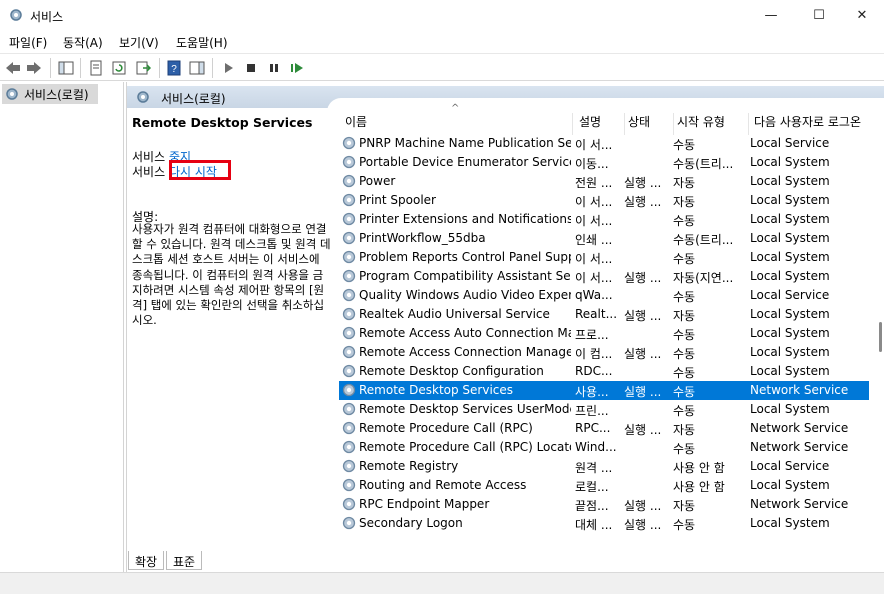  What do you see at coordinates (424, 504) in the screenshot?
I see `service-name: RPC Endpoint Mapper` at bounding box center [424, 504].